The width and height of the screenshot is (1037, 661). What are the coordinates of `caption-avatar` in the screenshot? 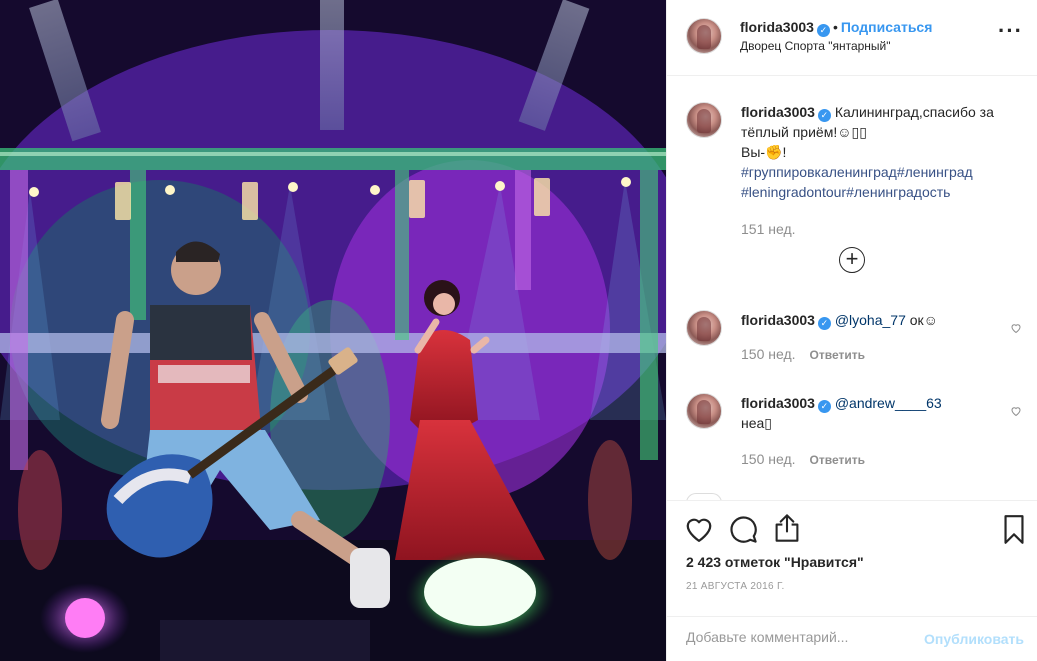 It's located at (704, 120).